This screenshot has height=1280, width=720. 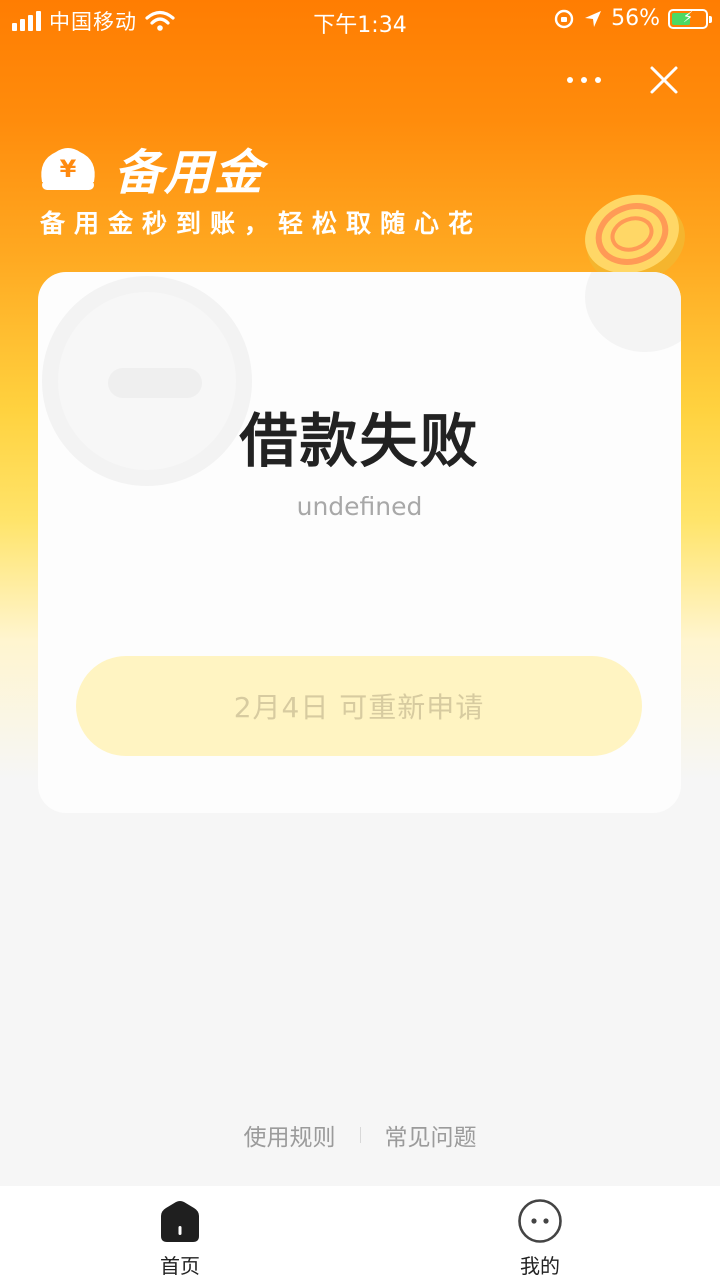 What do you see at coordinates (540, 1266) in the screenshot?
I see `tab-mine-label: 我的` at bounding box center [540, 1266].